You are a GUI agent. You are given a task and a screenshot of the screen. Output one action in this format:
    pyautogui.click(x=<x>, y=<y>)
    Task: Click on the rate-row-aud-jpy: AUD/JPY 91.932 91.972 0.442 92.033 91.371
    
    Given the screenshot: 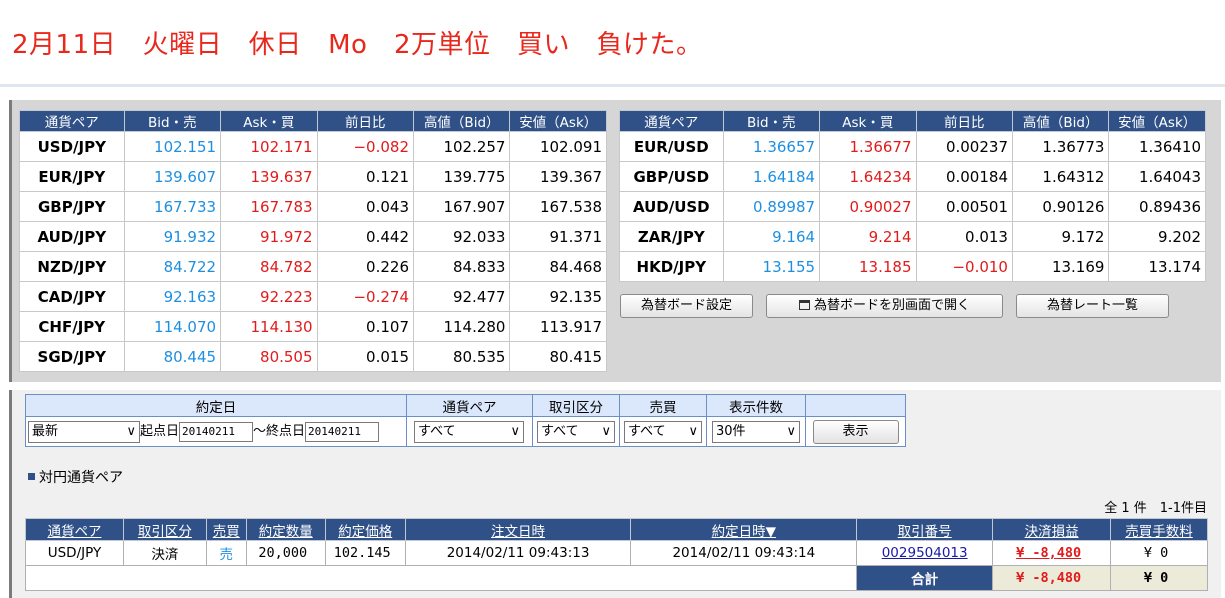 What is the action you would take?
    pyautogui.click(x=313, y=236)
    